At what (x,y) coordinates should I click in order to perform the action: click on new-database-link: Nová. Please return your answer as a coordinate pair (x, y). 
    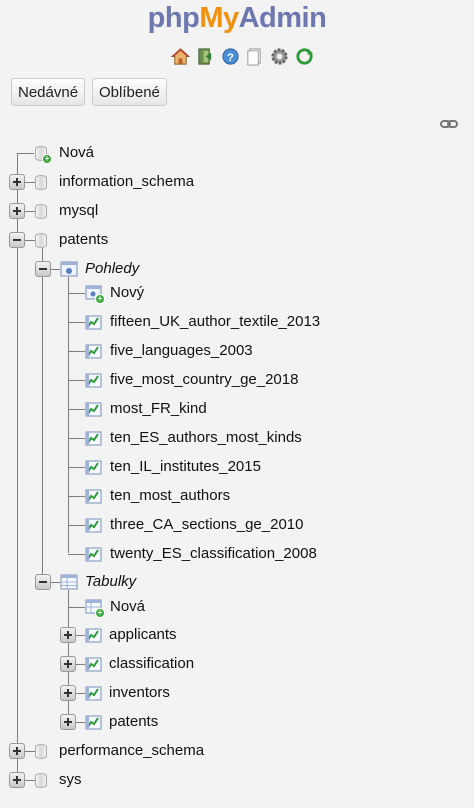
    Looking at the image, I should click on (76, 153).